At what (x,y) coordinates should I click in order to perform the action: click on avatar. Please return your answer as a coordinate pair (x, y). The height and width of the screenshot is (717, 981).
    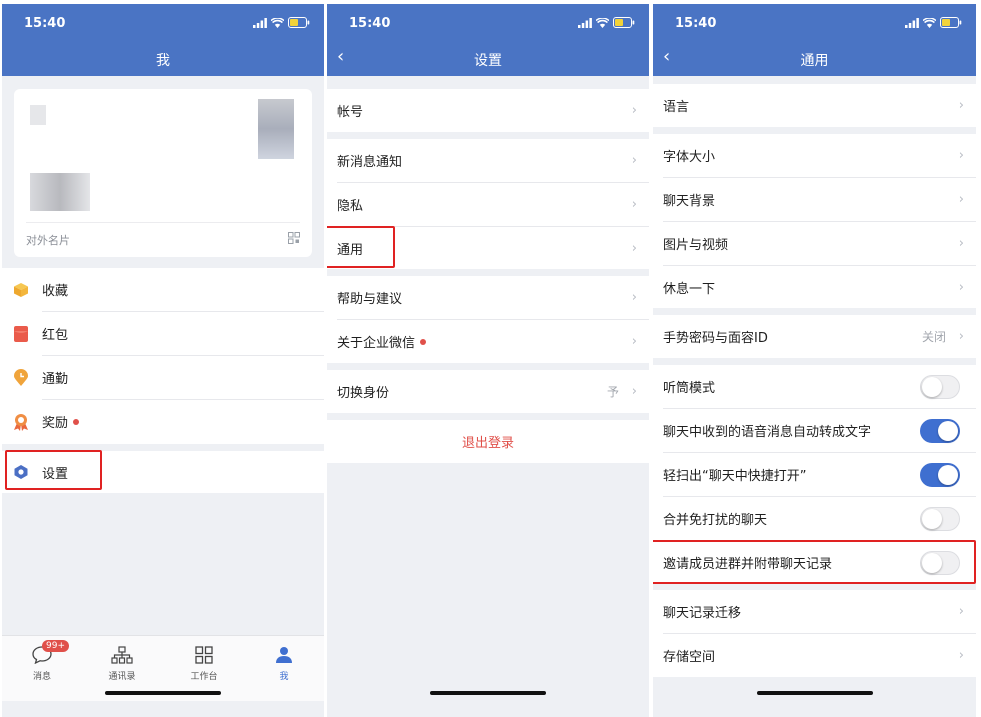
    Looking at the image, I should click on (276, 129).